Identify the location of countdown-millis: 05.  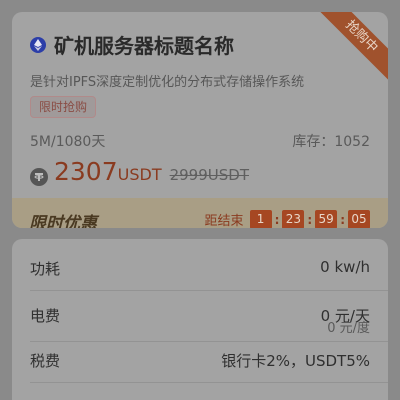
(359, 219).